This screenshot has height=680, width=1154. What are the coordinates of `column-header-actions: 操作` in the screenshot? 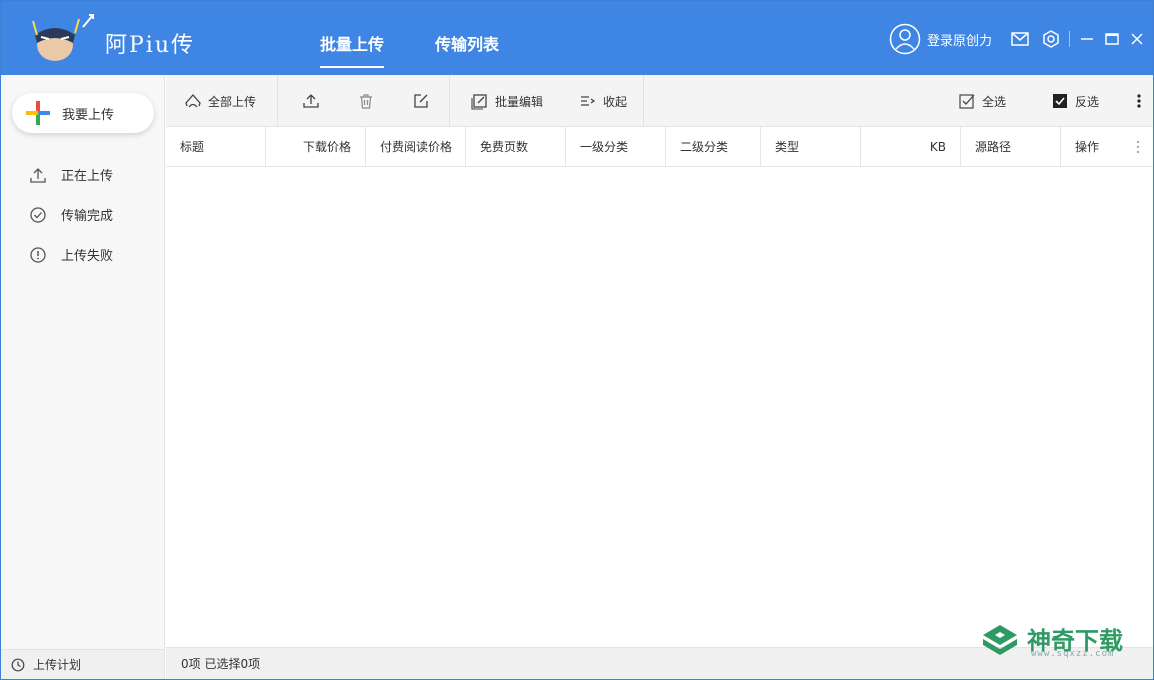 It's located at (1091, 147).